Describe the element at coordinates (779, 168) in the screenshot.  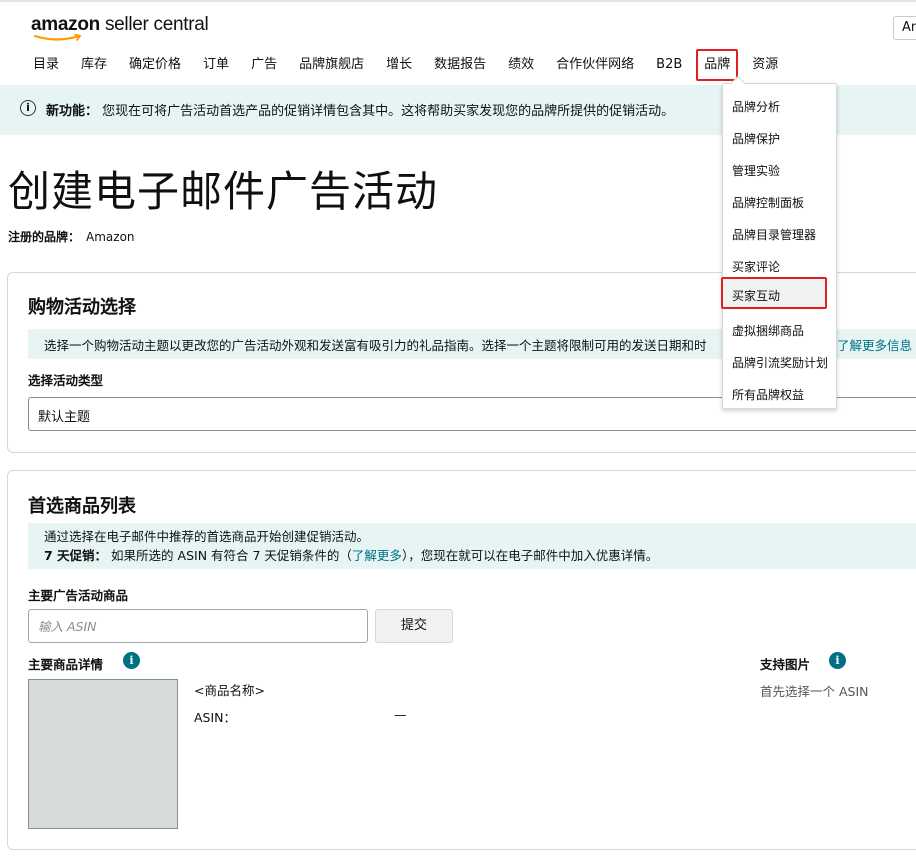
I see `menu-manage-experiments: 管理实验` at that location.